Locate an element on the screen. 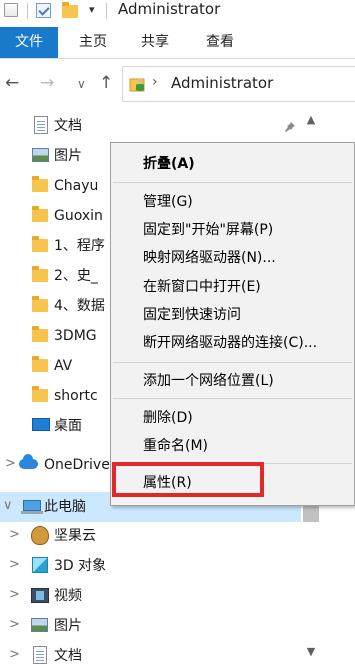 The height and width of the screenshot is (664, 355). properties-icon is located at coordinates (11, 10).